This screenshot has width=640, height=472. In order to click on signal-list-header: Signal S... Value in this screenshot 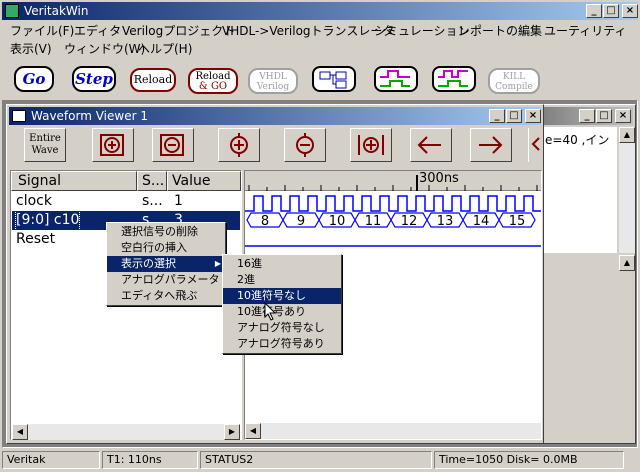, I will do `click(126, 181)`.